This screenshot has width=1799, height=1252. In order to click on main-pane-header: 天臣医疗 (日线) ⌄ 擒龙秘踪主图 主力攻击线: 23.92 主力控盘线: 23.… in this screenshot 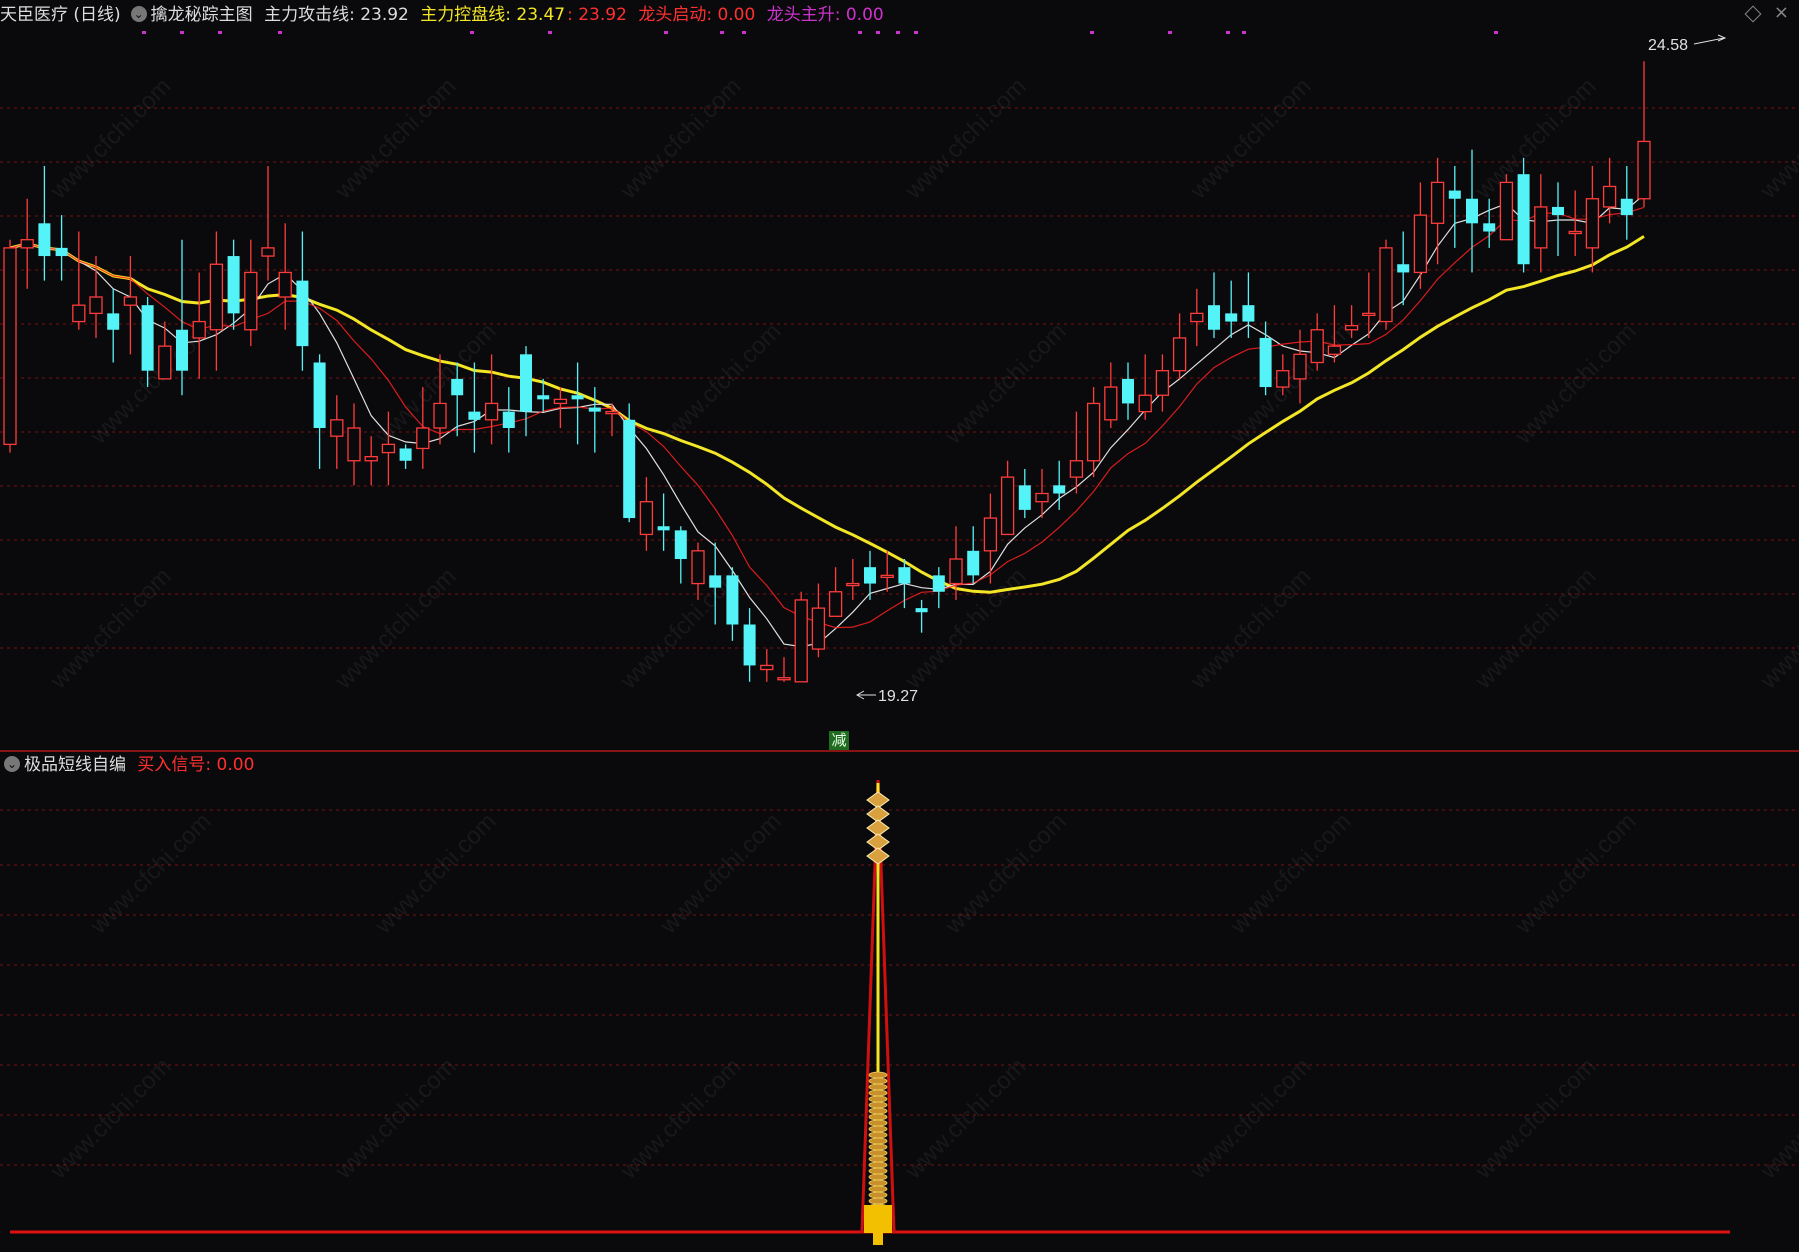, I will do `click(445, 15)`.